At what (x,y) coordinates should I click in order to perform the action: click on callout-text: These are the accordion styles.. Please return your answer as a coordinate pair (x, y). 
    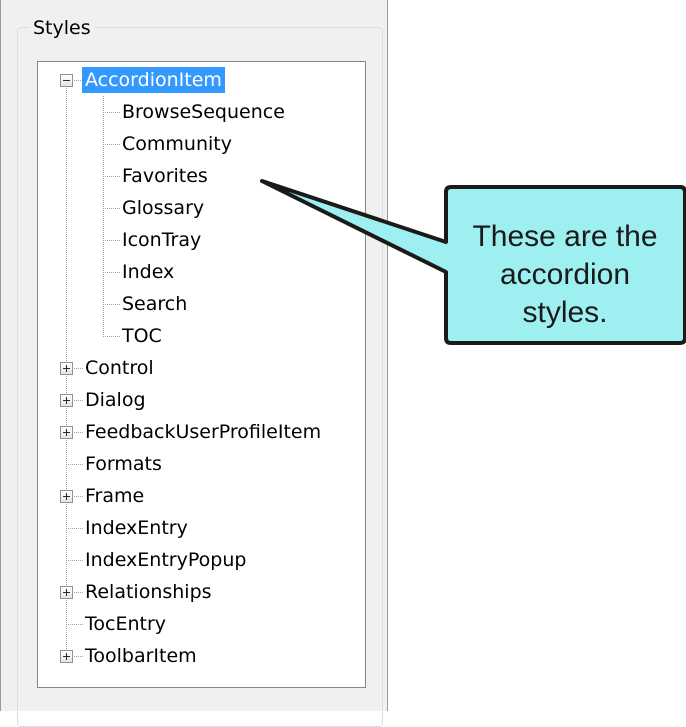
    Looking at the image, I should click on (565, 274).